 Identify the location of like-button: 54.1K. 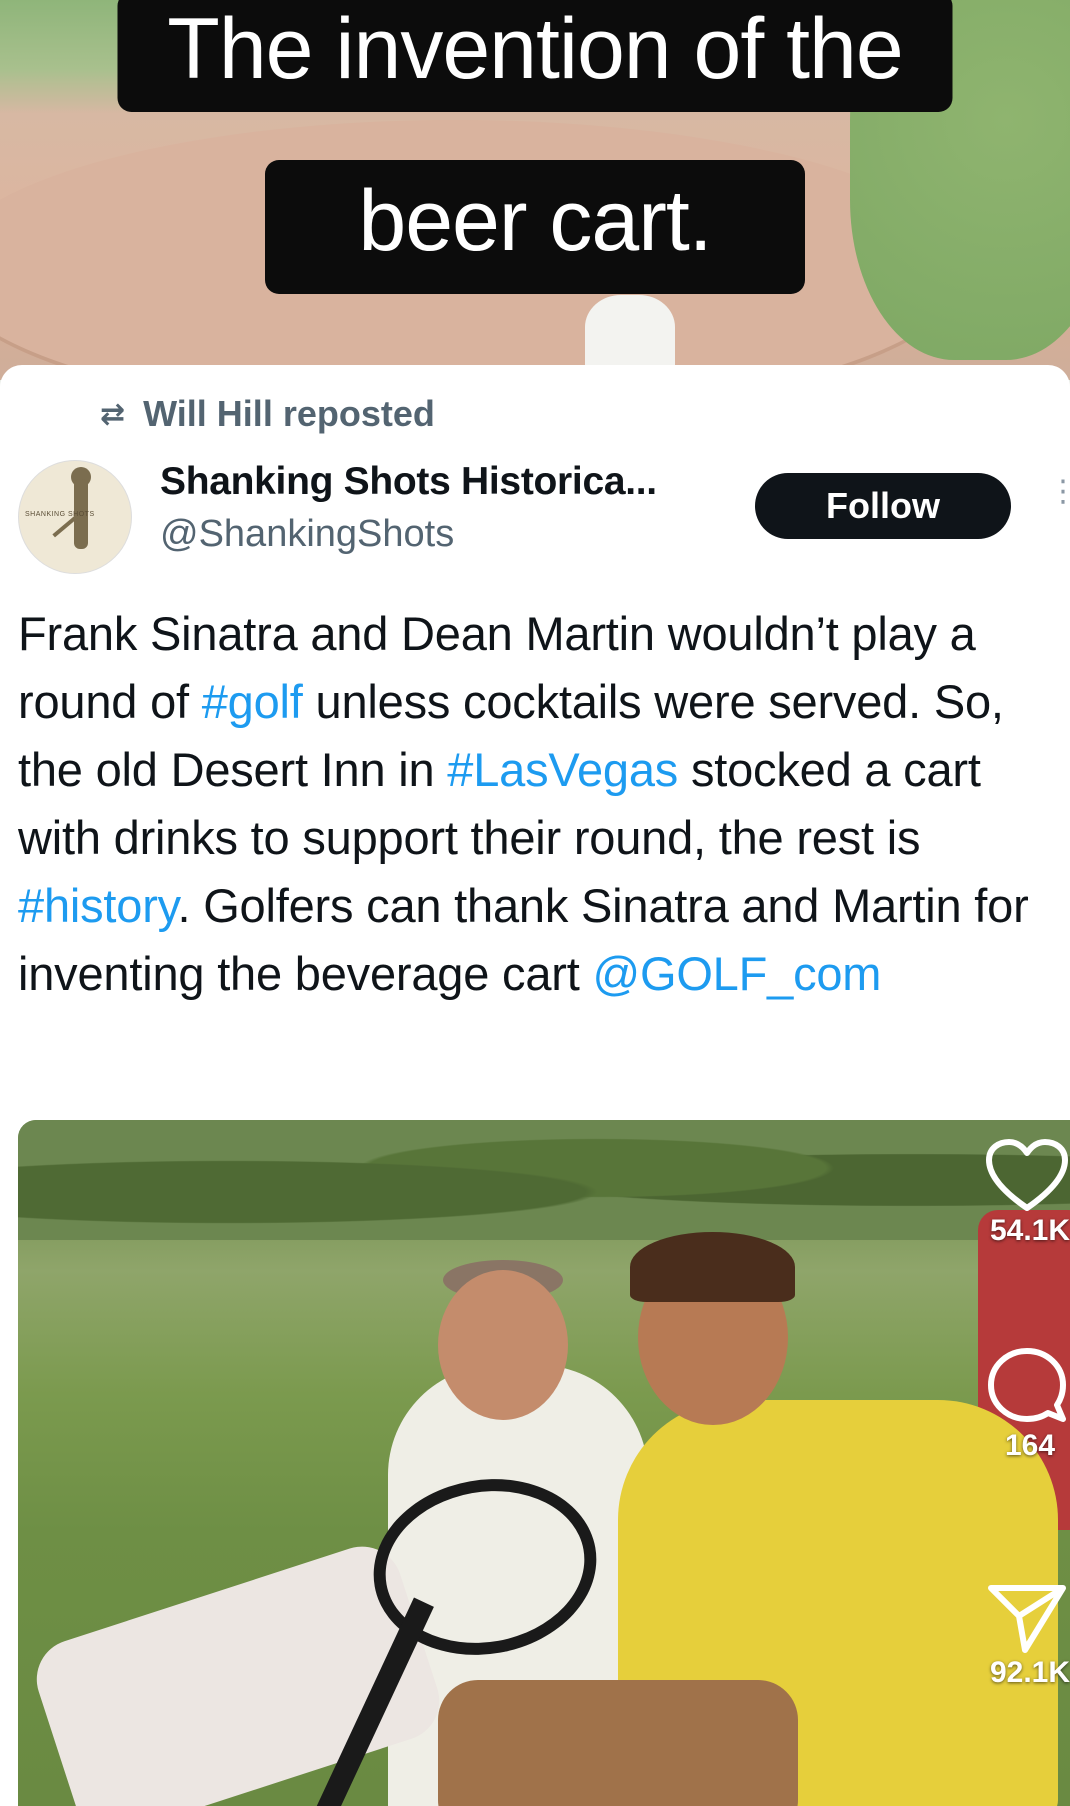
(1027, 1193).